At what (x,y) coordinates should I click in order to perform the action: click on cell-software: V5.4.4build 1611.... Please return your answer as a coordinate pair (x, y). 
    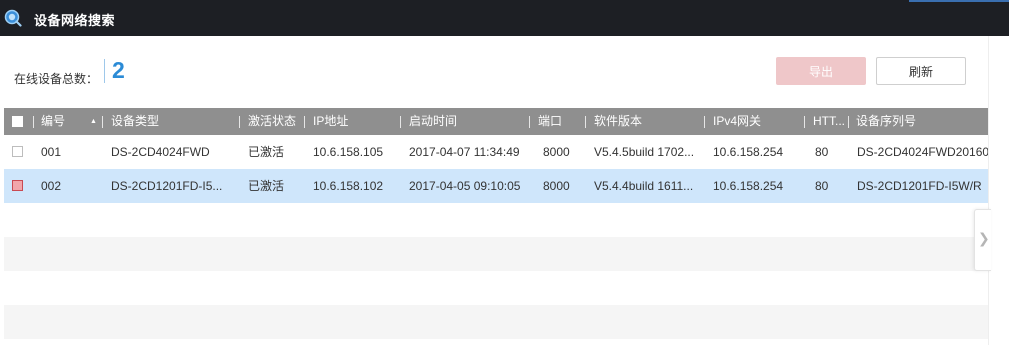
    Looking at the image, I should click on (644, 186).